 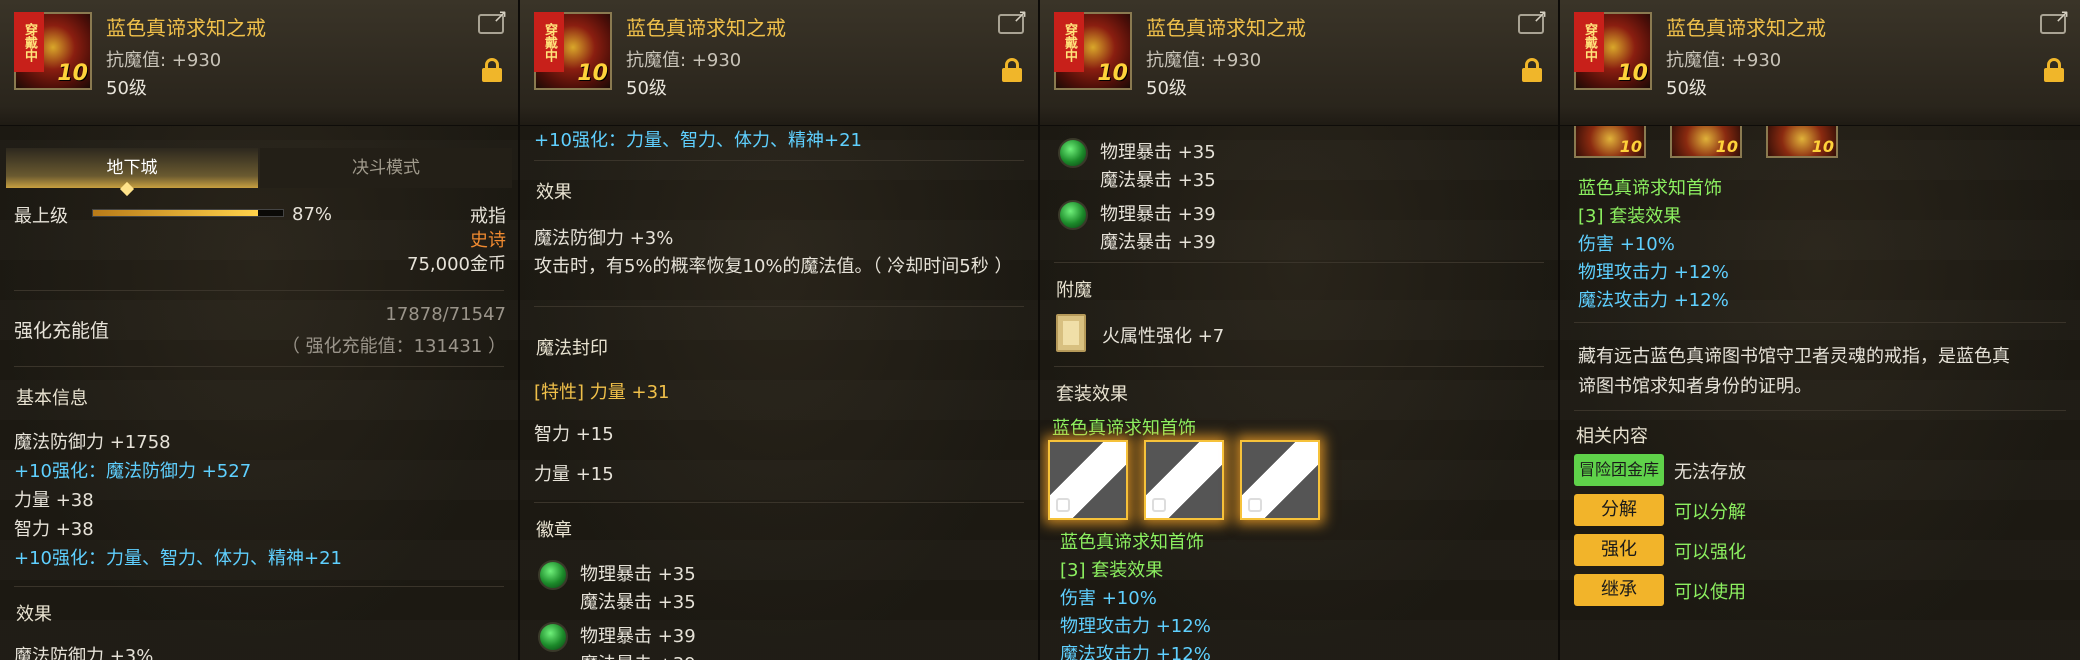 What do you see at coordinates (188, 213) in the screenshot?
I see `grade-bar` at bounding box center [188, 213].